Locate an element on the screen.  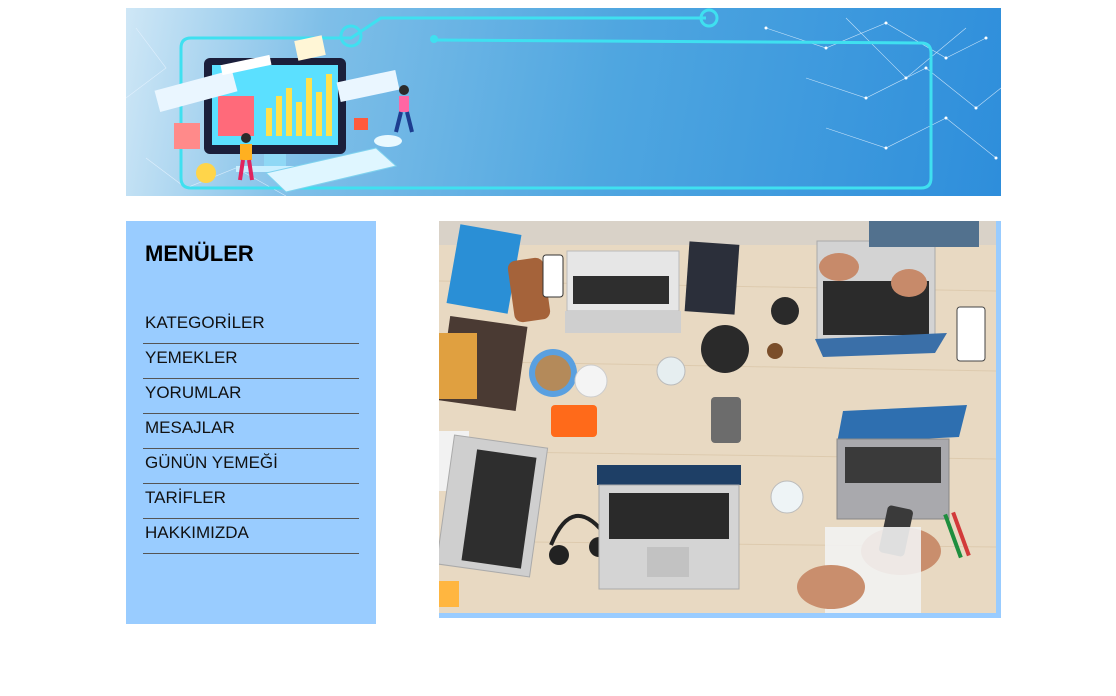
menu-item-mesajlar: MESAJLAR is located at coordinates (251, 431).